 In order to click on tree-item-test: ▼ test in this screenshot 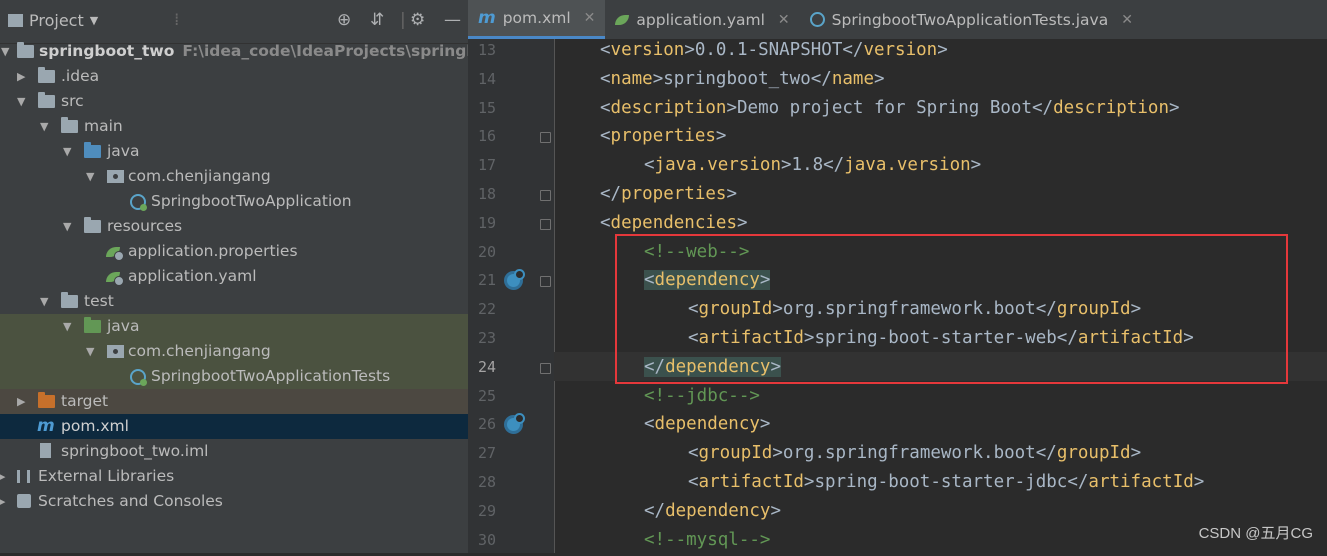, I will do `click(234, 301)`.